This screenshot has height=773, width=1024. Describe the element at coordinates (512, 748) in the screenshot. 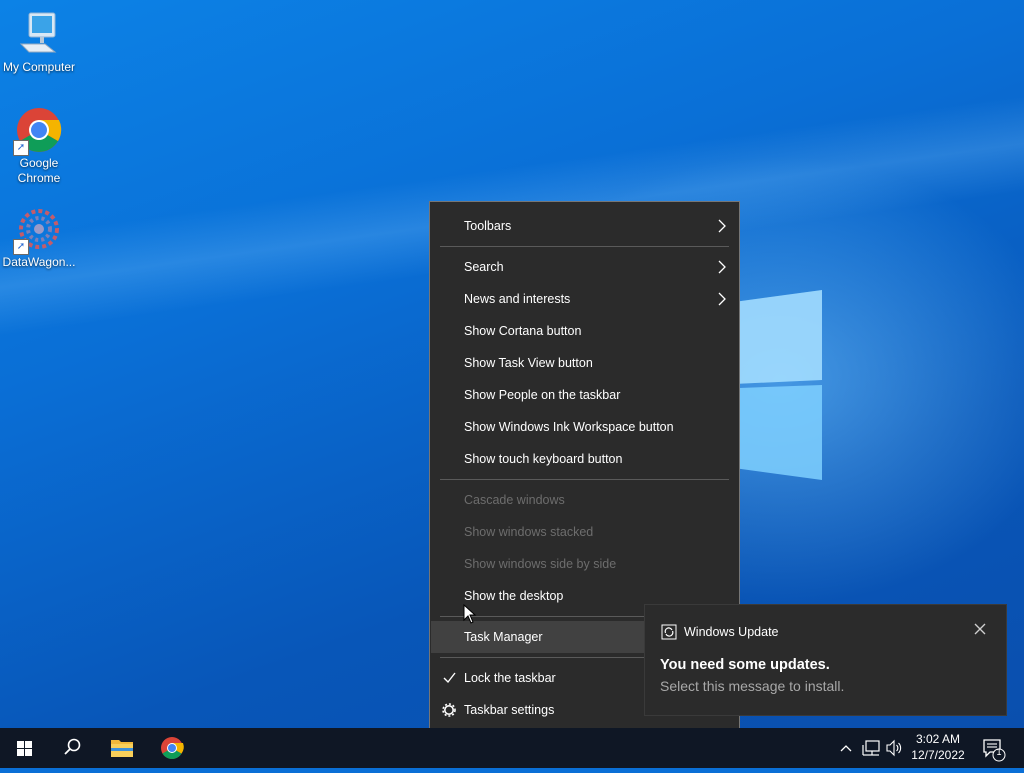

I see `taskbar: 3:02 AM 12/7/2022 1` at that location.